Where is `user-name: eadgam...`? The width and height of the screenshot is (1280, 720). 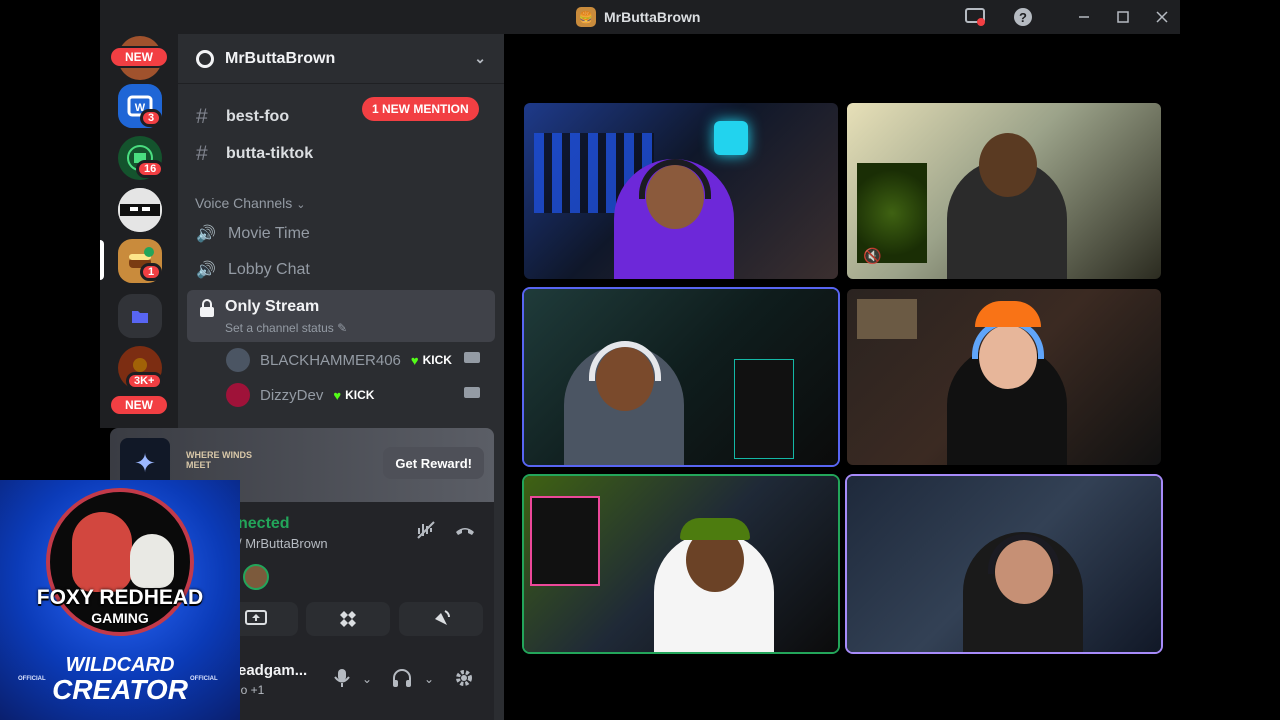
user-name: eadgam... is located at coordinates (272, 670).